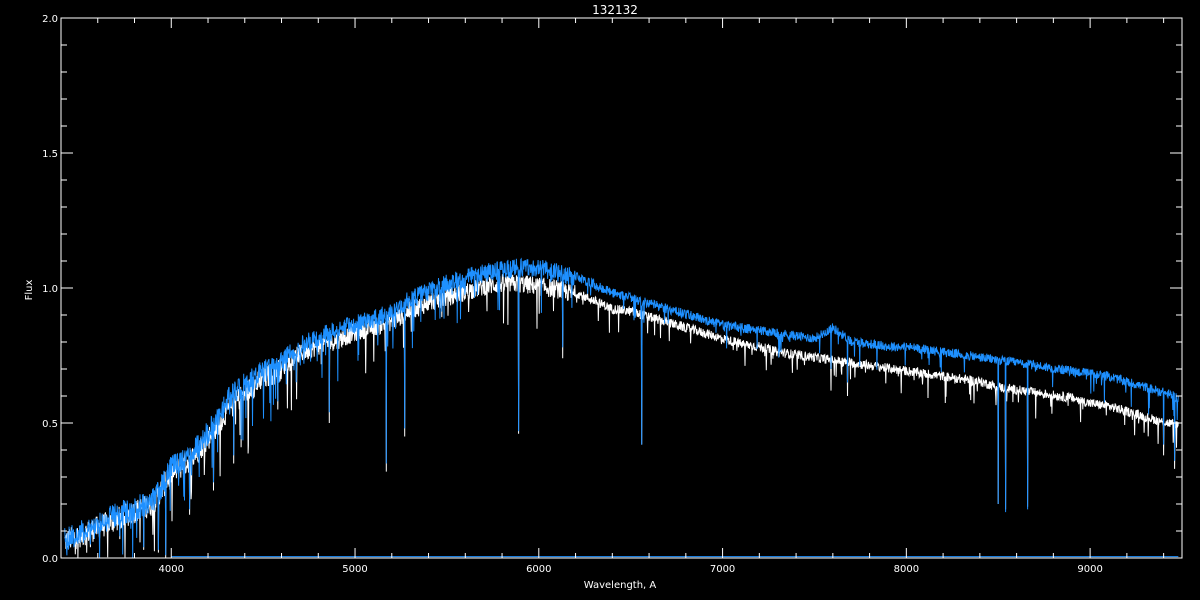  Describe the element at coordinates (722, 569) in the screenshot. I see `x-tick-label: 7000` at that location.